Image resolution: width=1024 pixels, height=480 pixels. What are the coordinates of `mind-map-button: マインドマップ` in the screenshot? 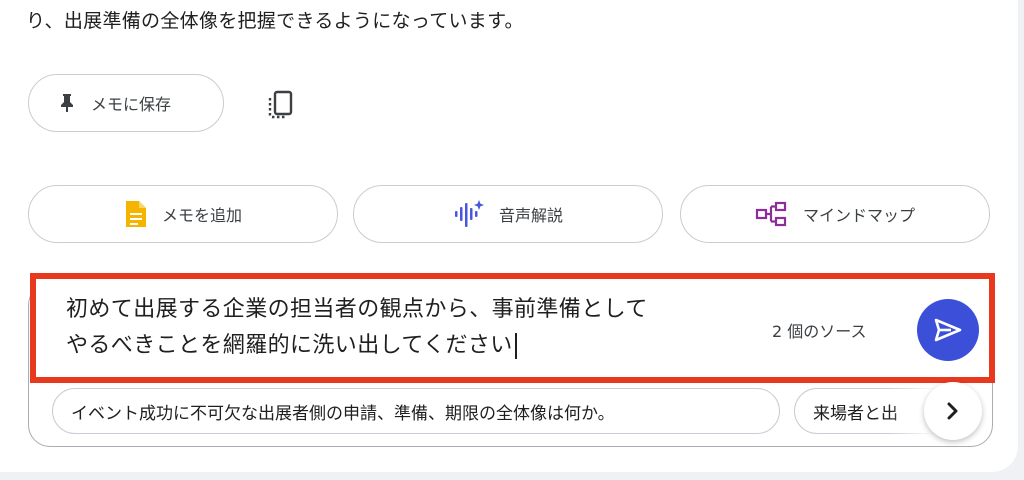 It's located at (835, 214).